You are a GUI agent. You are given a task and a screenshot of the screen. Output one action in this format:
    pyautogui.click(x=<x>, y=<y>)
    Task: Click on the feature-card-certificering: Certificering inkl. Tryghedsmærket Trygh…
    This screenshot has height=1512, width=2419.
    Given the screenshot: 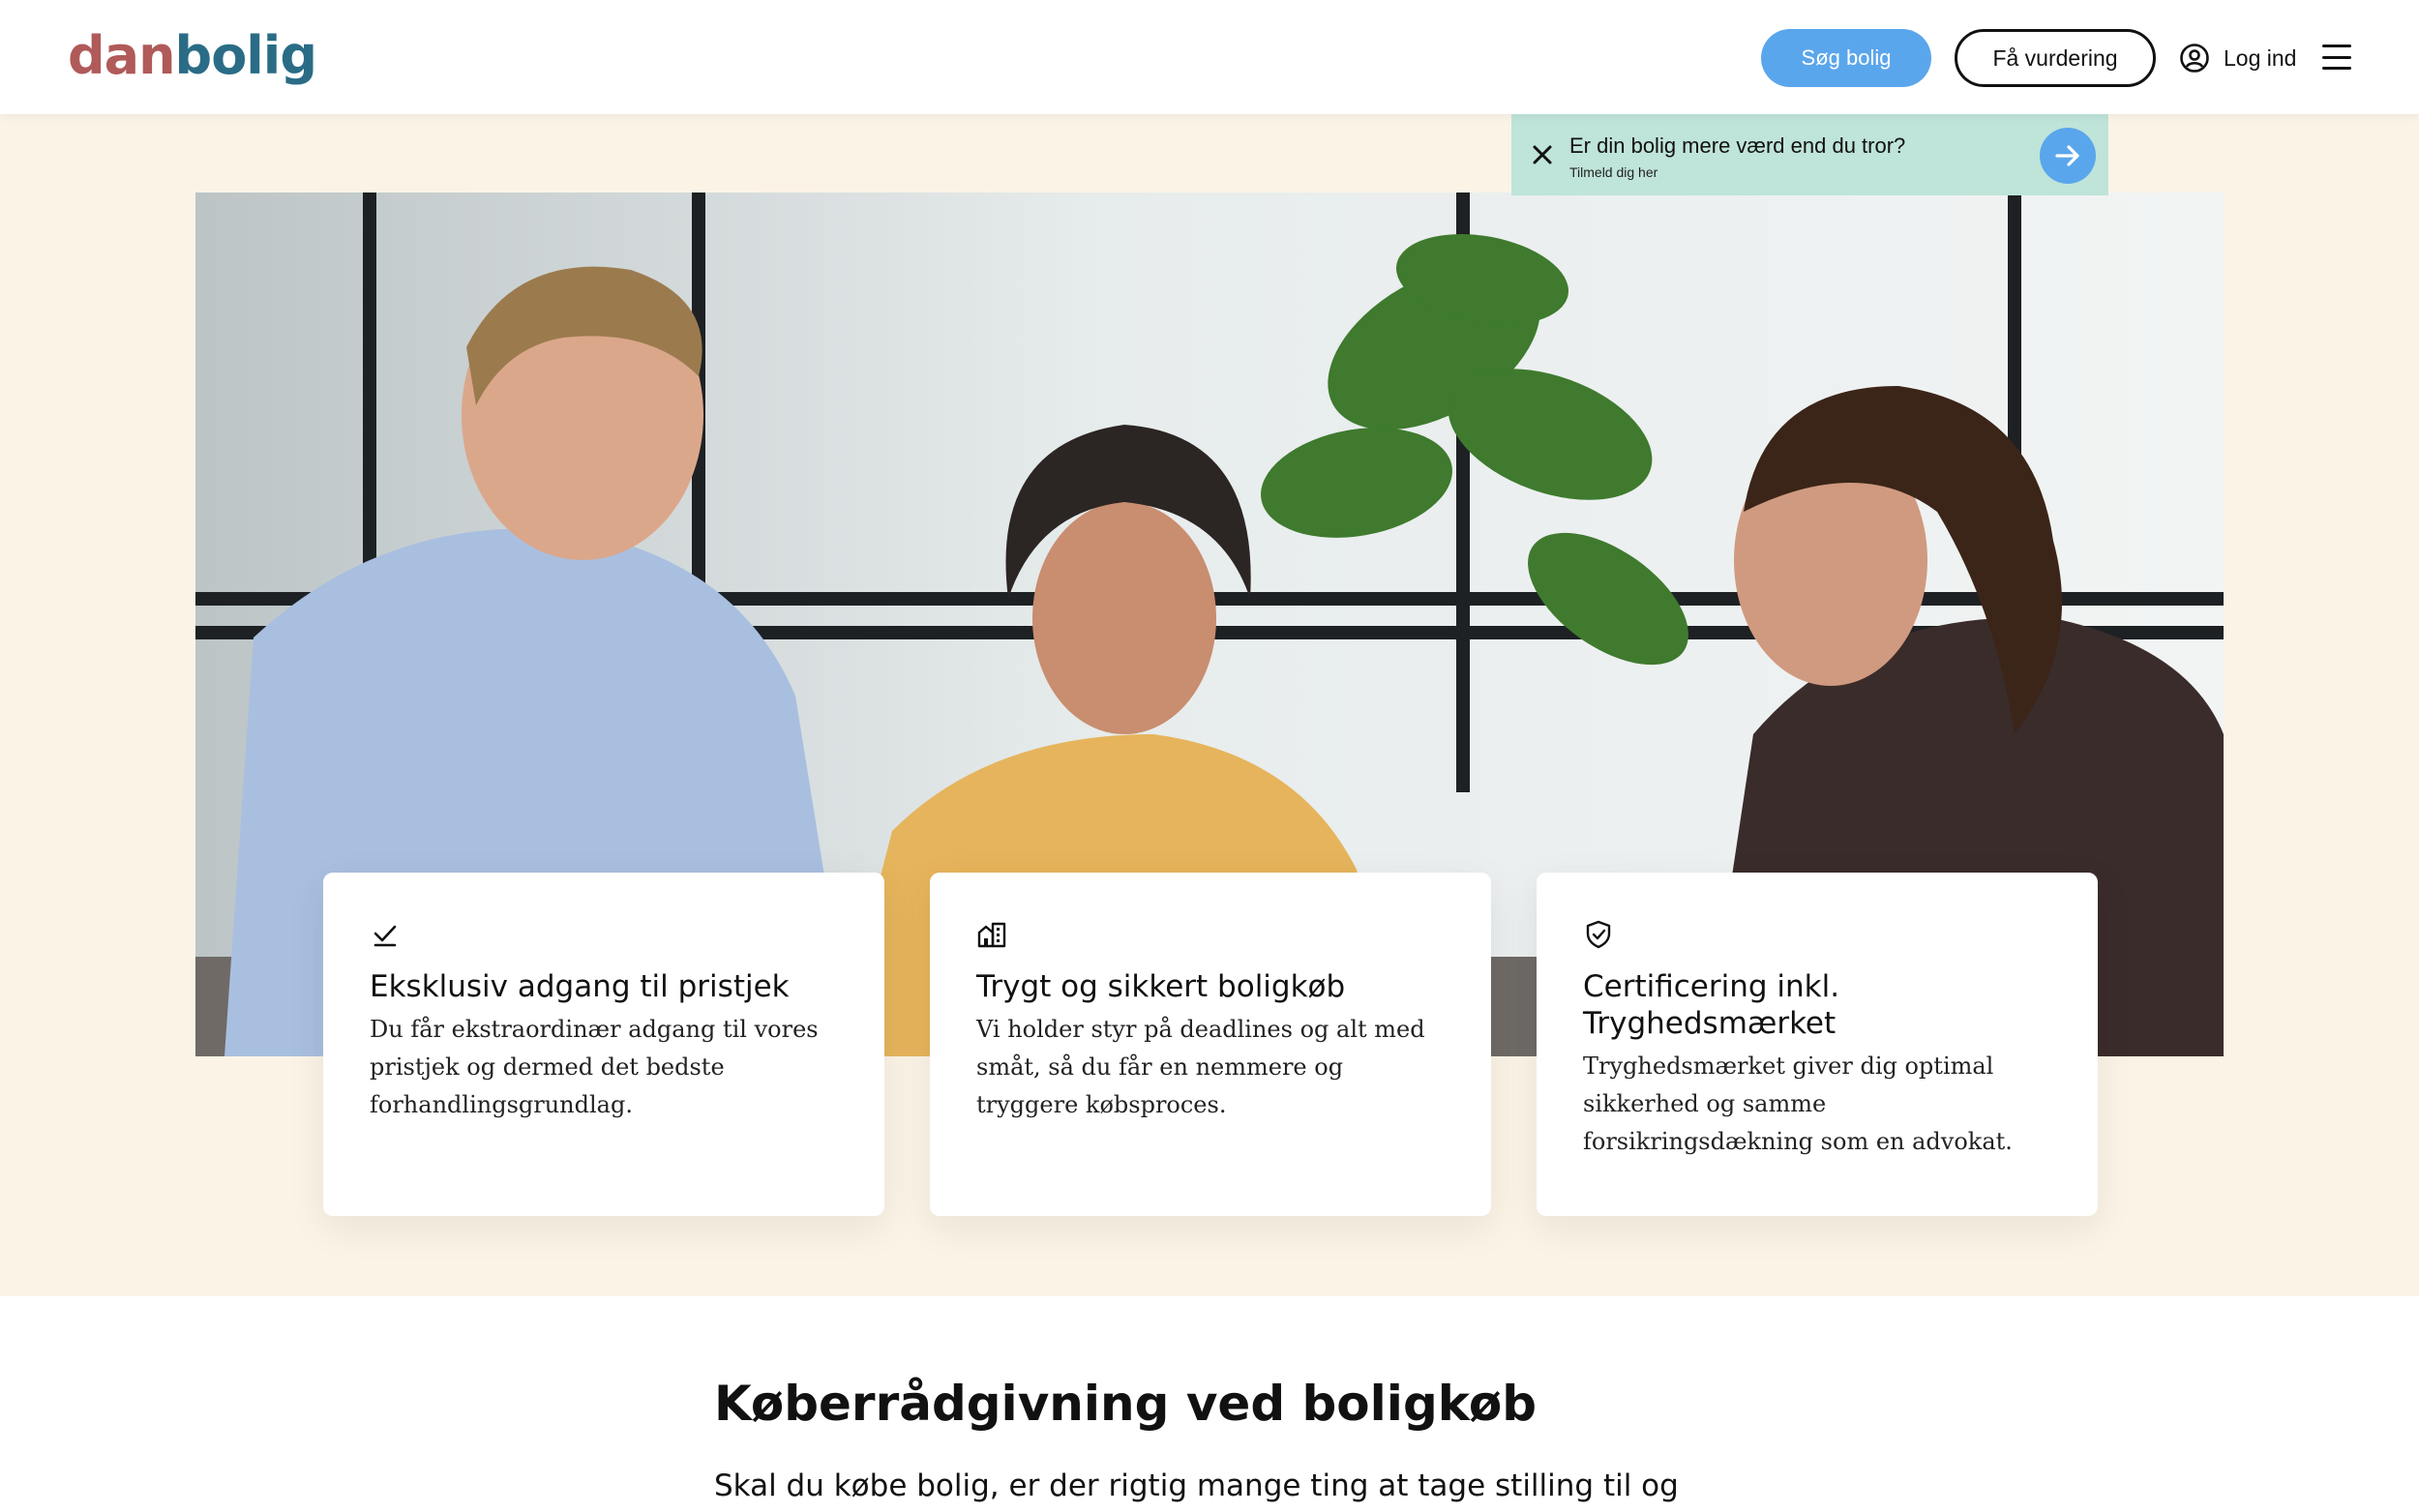 What is the action you would take?
    pyautogui.click(x=1818, y=1044)
    